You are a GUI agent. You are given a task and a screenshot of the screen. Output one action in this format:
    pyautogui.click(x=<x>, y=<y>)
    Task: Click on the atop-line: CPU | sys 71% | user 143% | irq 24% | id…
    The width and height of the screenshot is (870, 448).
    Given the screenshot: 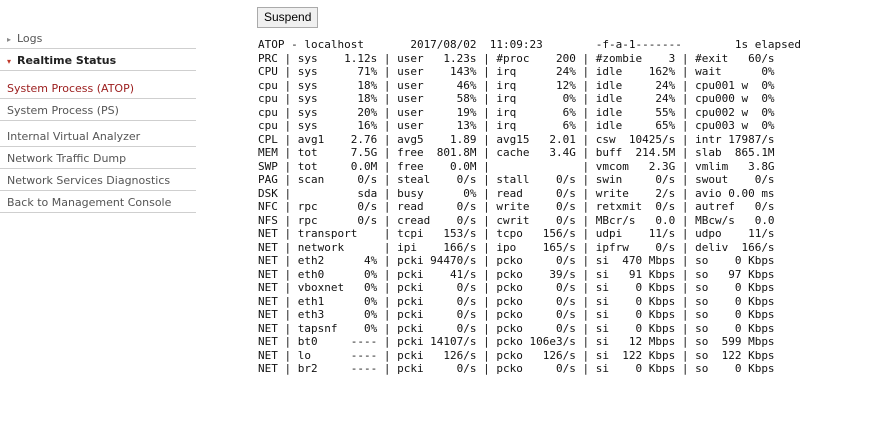 What is the action you would take?
    pyautogui.click(x=516, y=71)
    